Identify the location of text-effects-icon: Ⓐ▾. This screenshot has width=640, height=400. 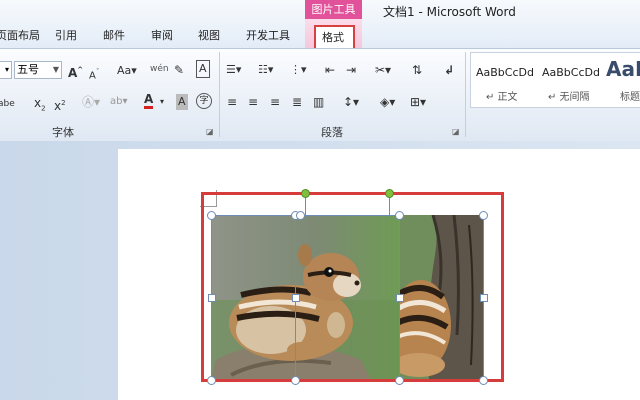
(91, 102).